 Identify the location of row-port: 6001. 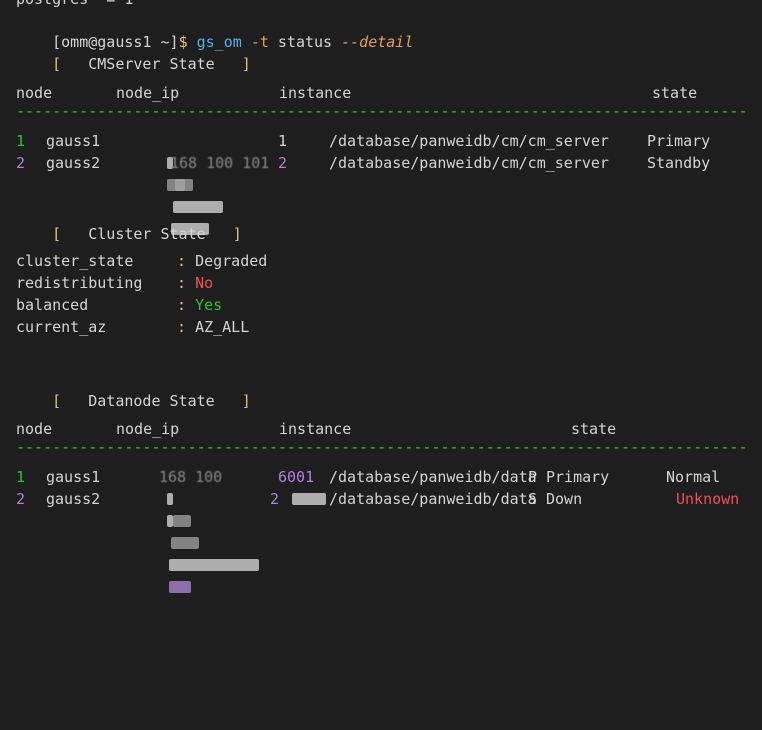
(296, 477).